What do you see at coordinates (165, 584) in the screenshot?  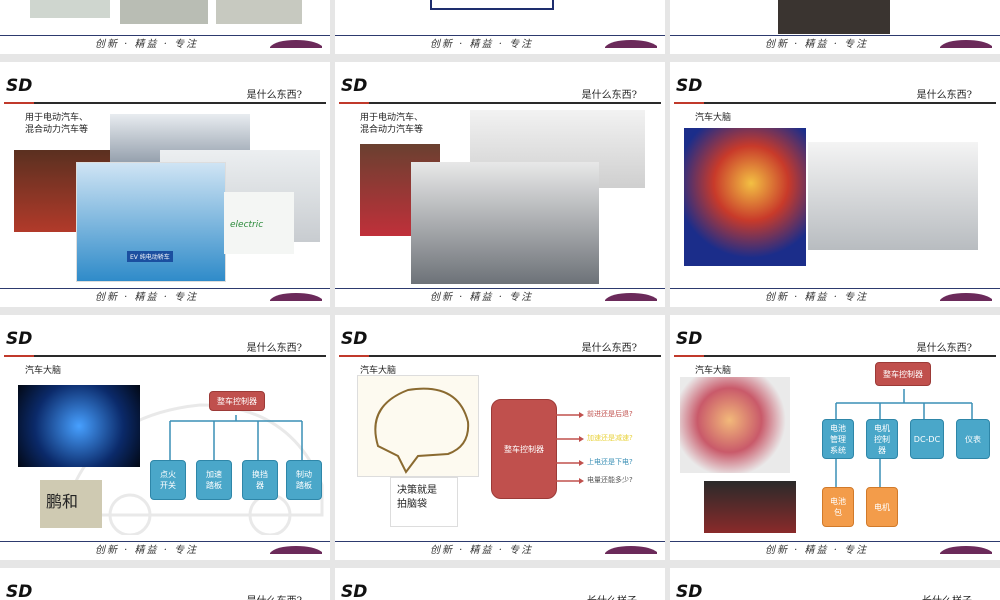 I see `slide-thumb-10: SD 是什么东西?` at bounding box center [165, 584].